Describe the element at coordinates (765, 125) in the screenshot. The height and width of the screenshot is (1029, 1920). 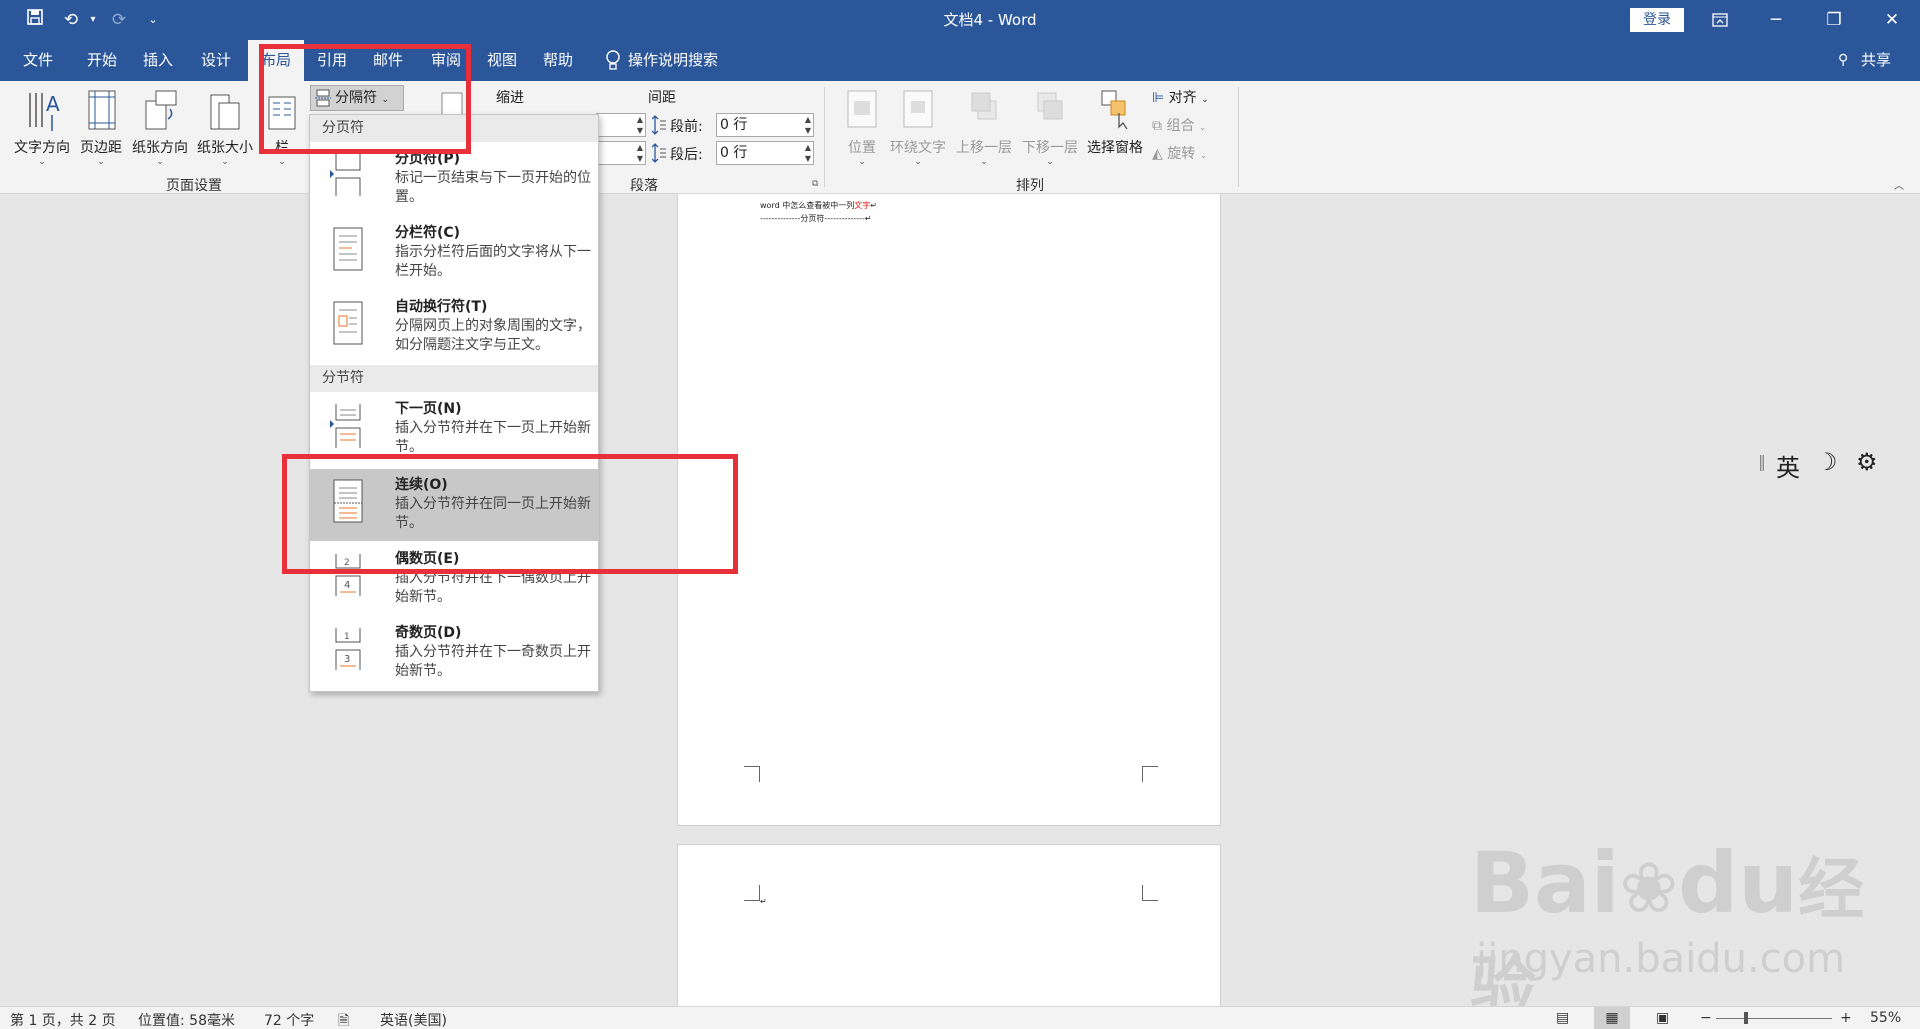
I see `space-before-input: 0 行 ▲ ▼` at that location.